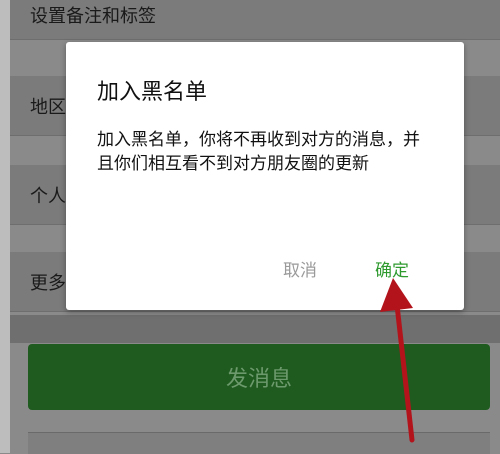  What do you see at coordinates (48, 283) in the screenshot?
I see `row-more-label: 更多` at bounding box center [48, 283].